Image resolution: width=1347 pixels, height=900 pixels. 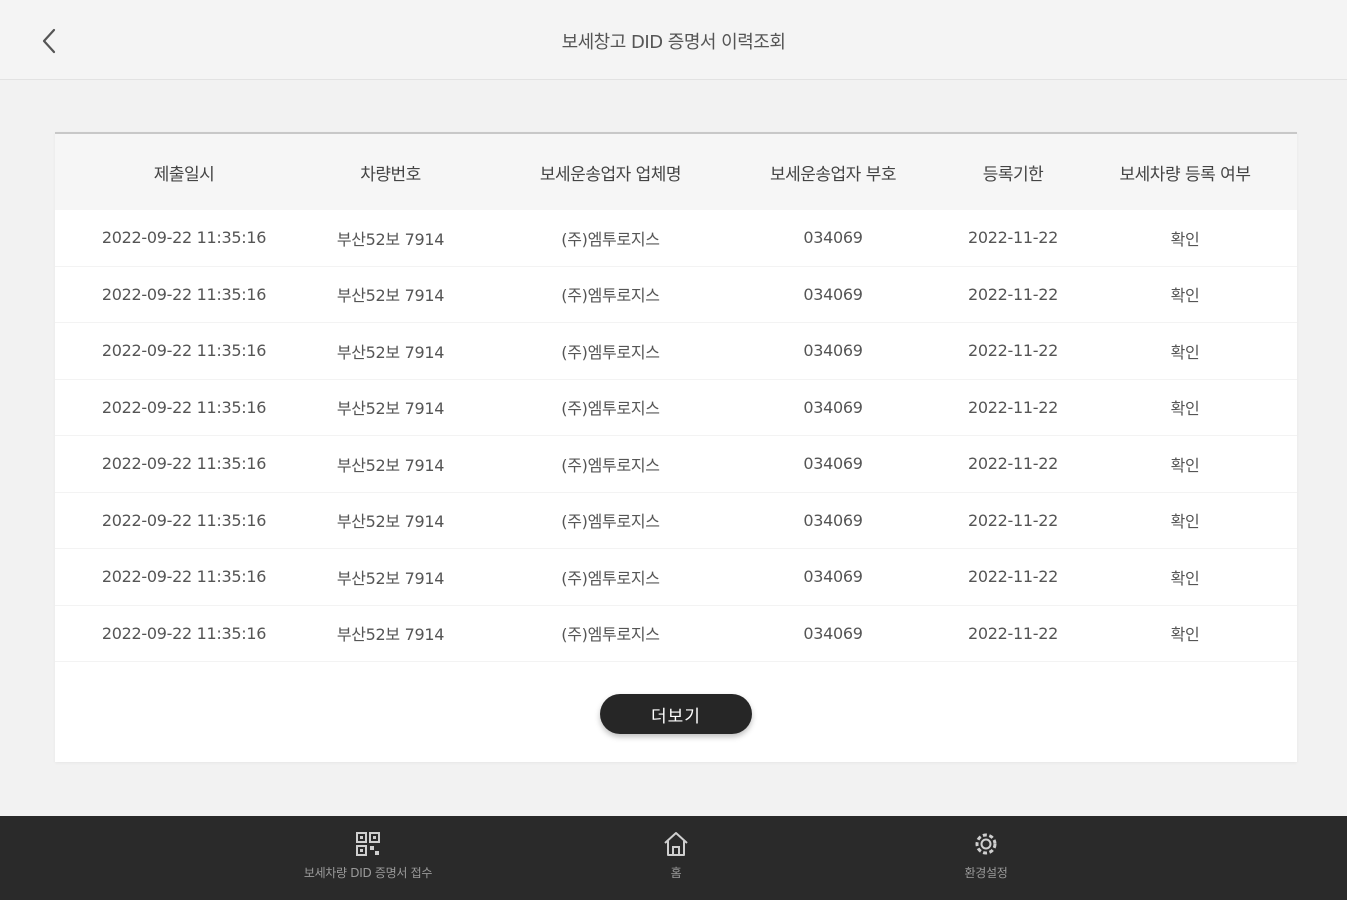 What do you see at coordinates (610, 174) in the screenshot?
I see `column-header-carrier-name: 보세운송업자 업체명` at bounding box center [610, 174].